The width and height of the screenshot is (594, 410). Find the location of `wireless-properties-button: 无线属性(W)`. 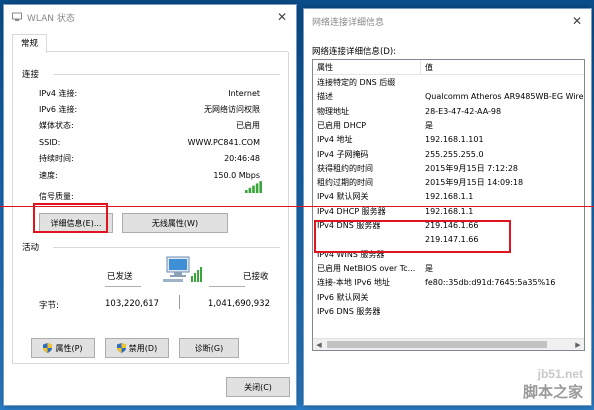

wireless-properties-button: 无线属性(W) is located at coordinates (175, 223).